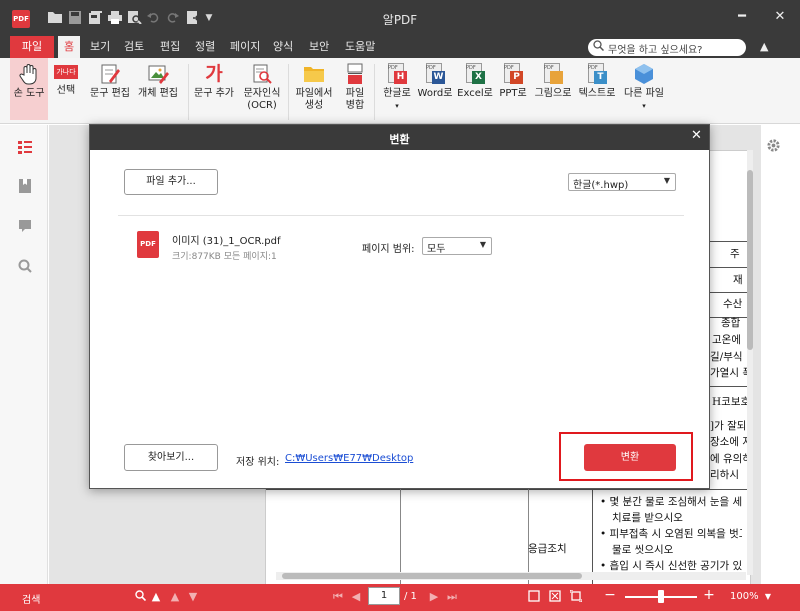 This screenshot has width=800, height=611. What do you see at coordinates (435, 89) in the screenshot?
I see `convert-to-word-button: PDF W Word로` at bounding box center [435, 89].